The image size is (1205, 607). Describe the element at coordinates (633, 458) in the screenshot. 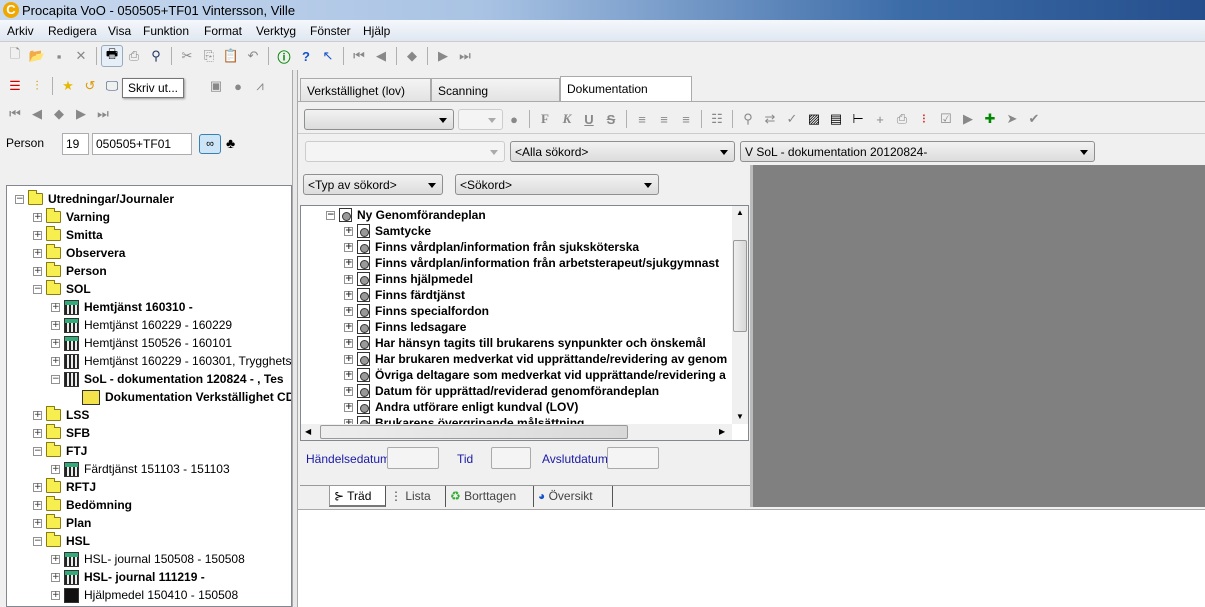

I see `end-date-input` at that location.